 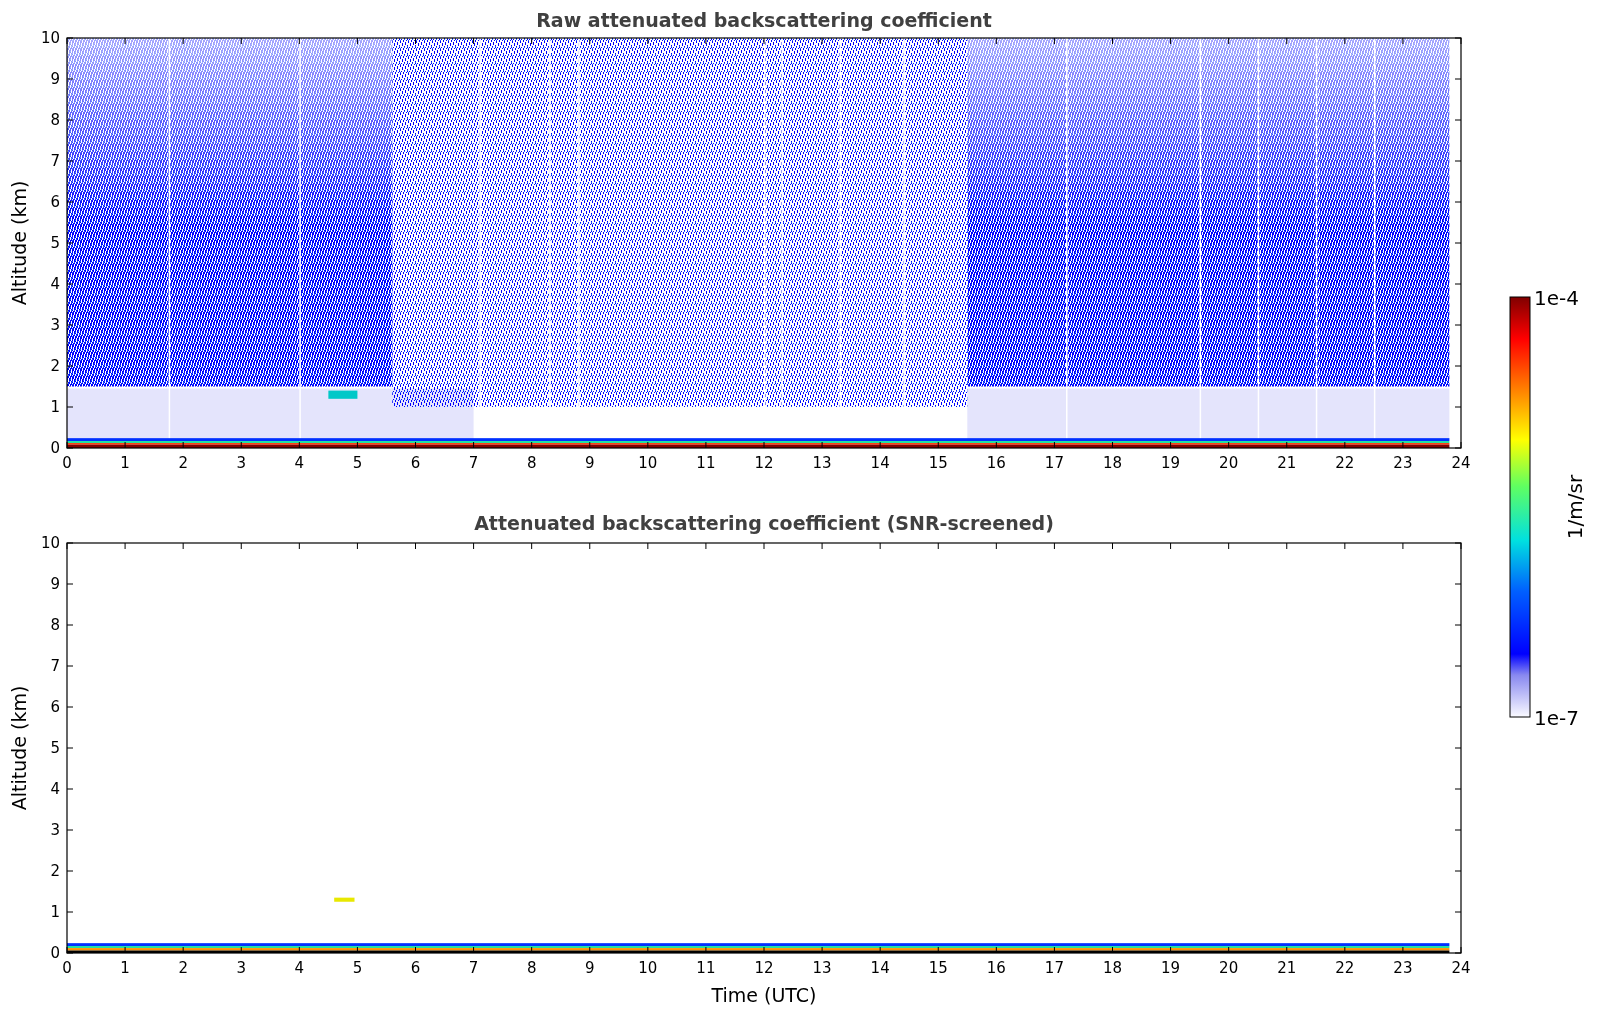 What do you see at coordinates (1556, 718) in the screenshot?
I see `colorbar-min-label: 1e-7` at bounding box center [1556, 718].